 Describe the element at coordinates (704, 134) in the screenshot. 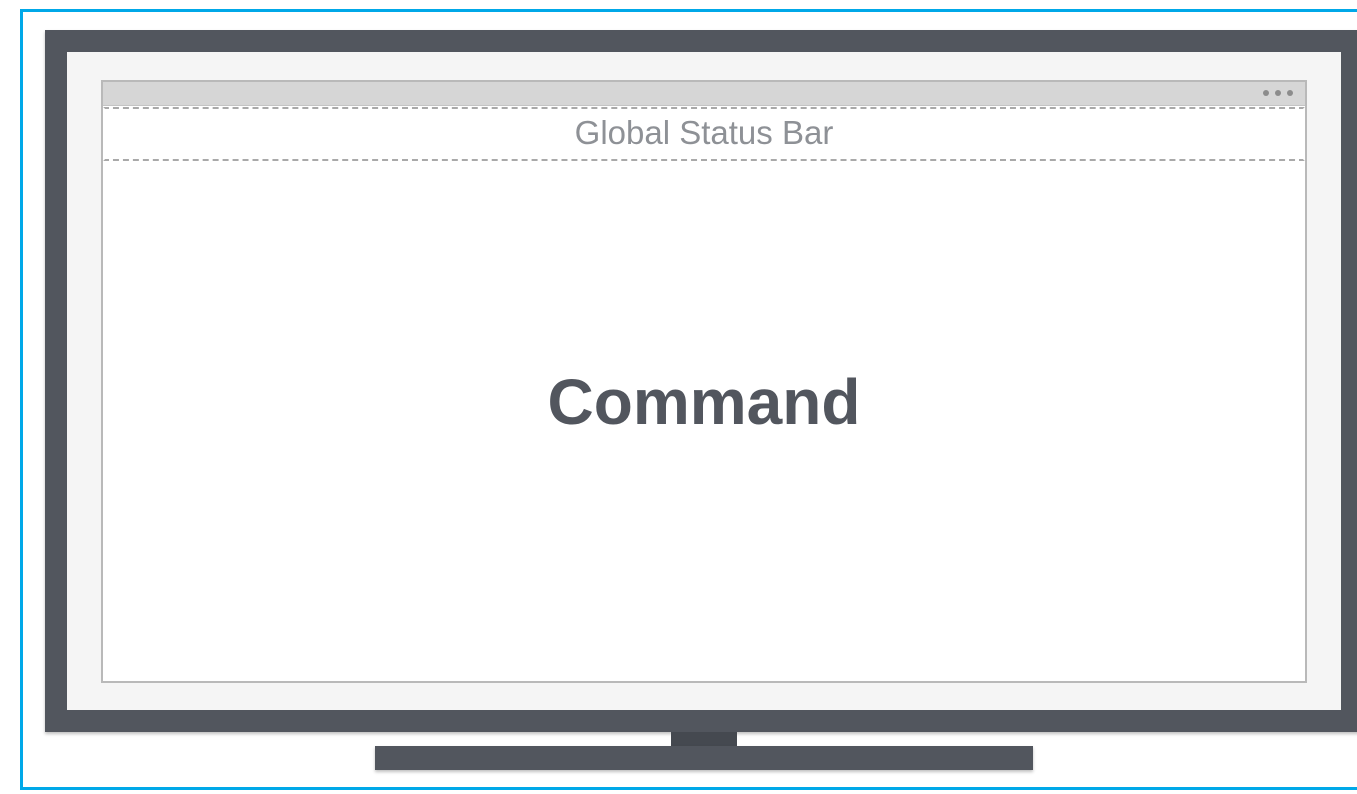

I see `global-status-bar: Global Status Bar` at that location.